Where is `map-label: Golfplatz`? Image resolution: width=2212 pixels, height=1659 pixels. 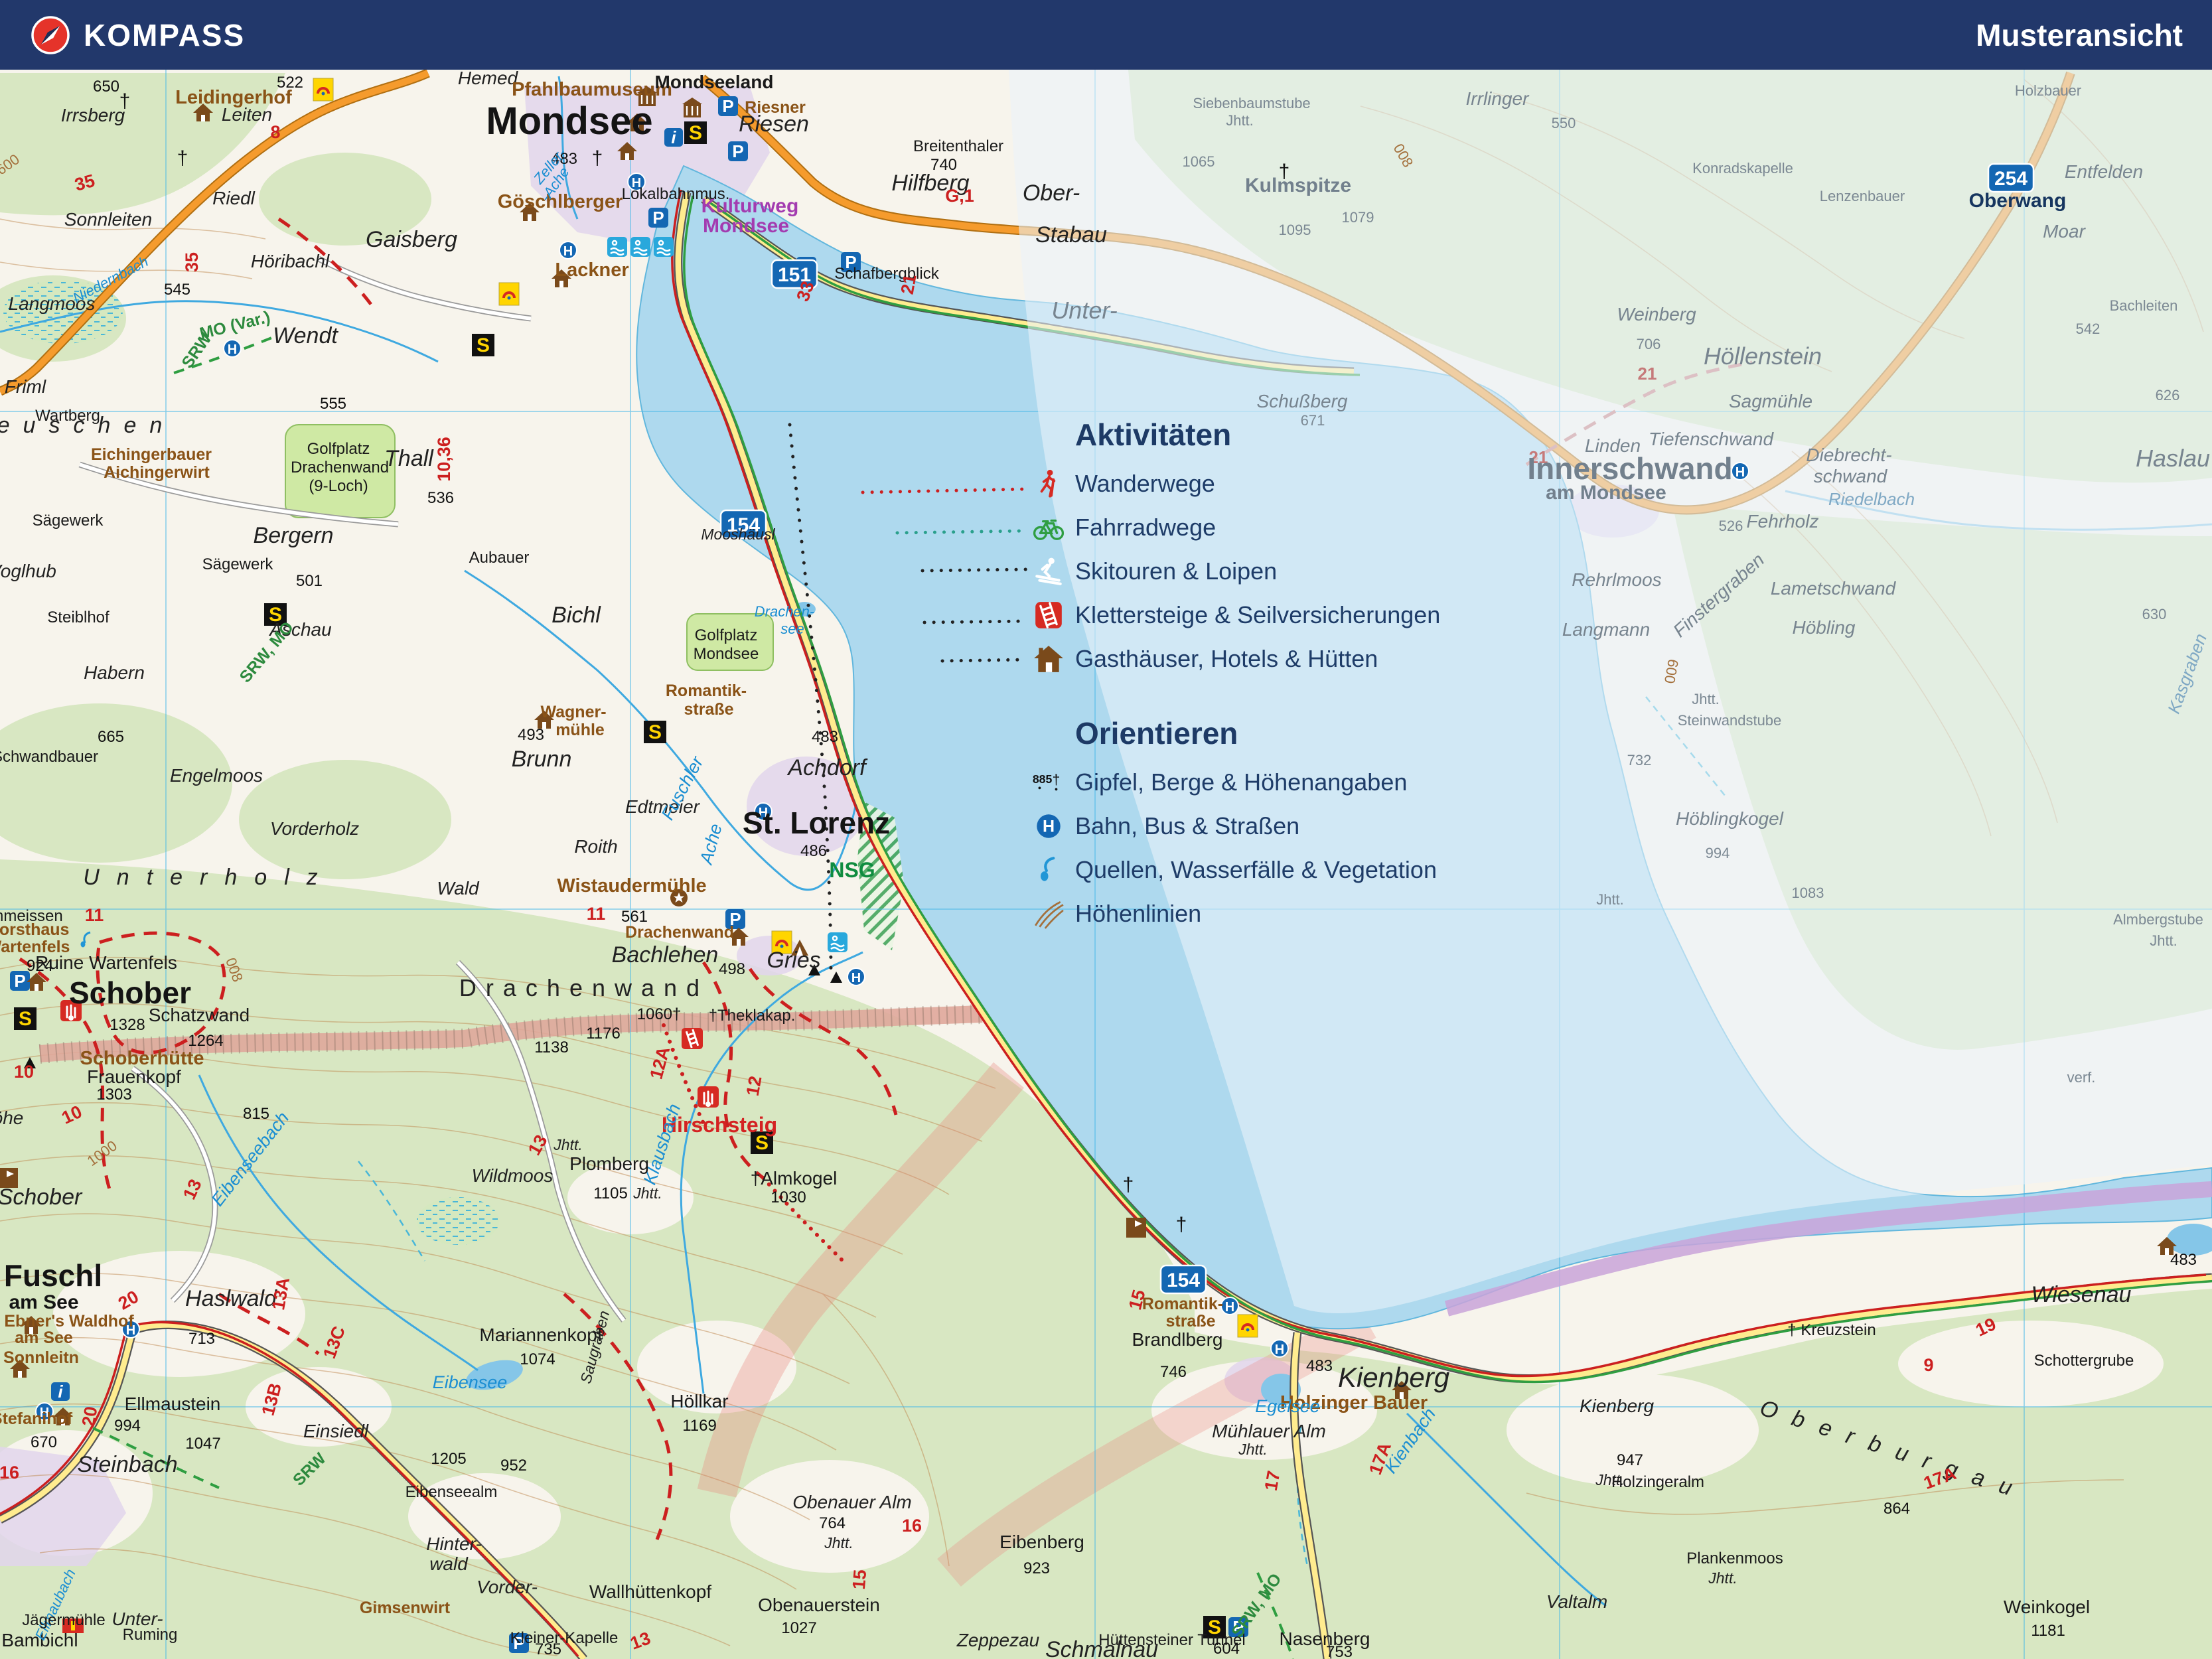 map-label: Golfplatz is located at coordinates (338, 449).